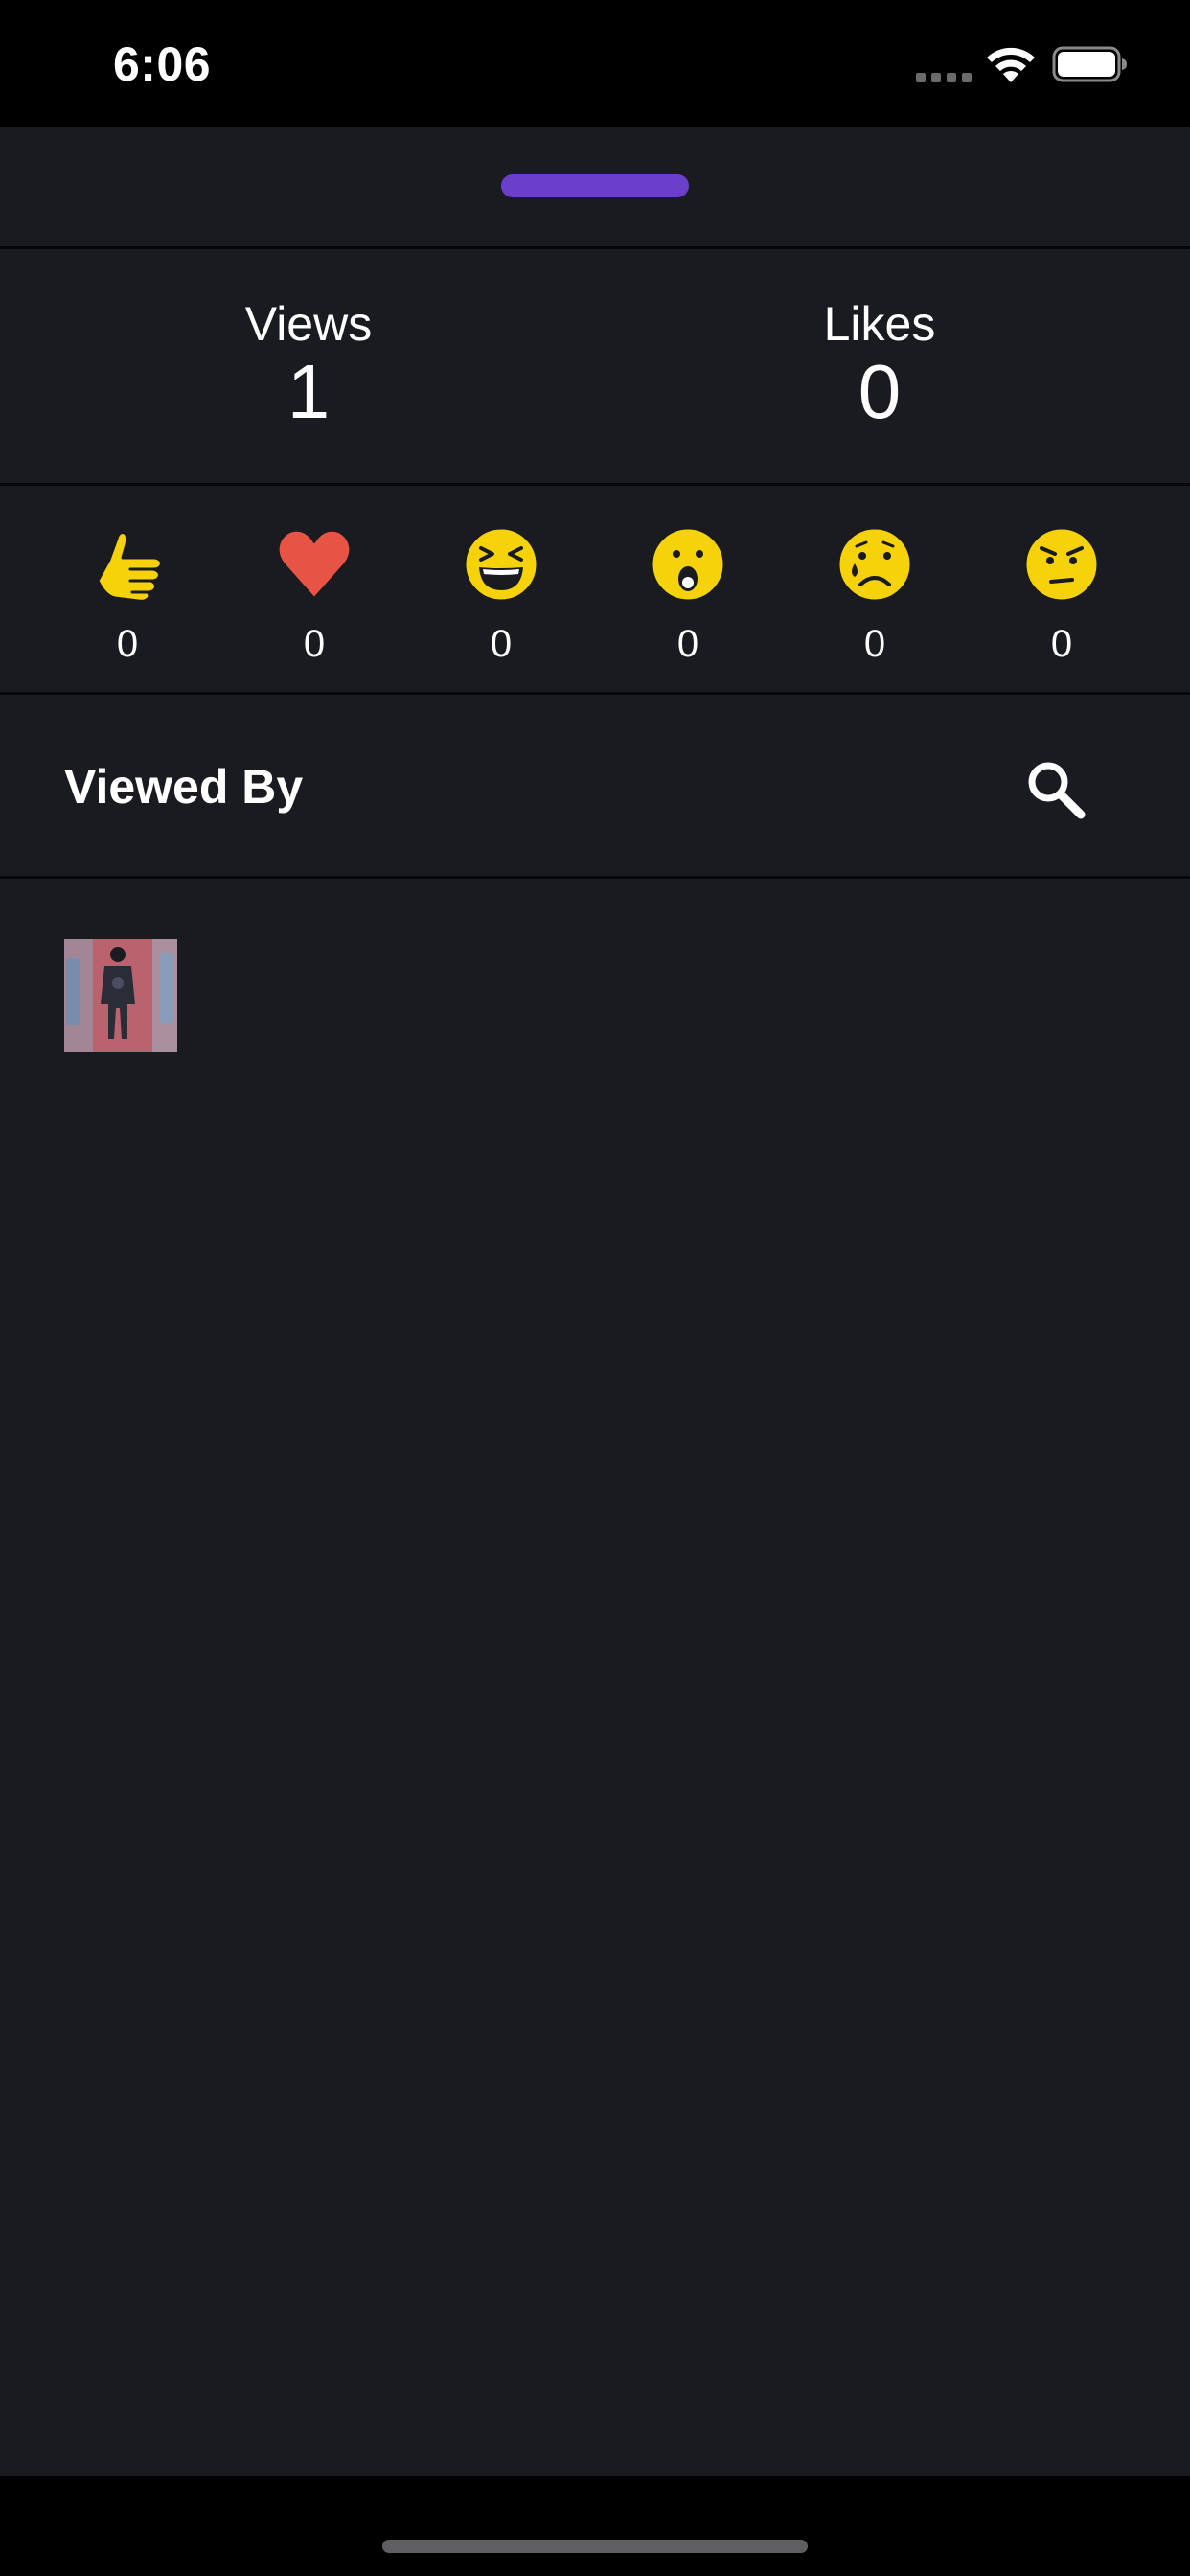  What do you see at coordinates (501, 644) in the screenshot?
I see `laugh-count: 0` at bounding box center [501, 644].